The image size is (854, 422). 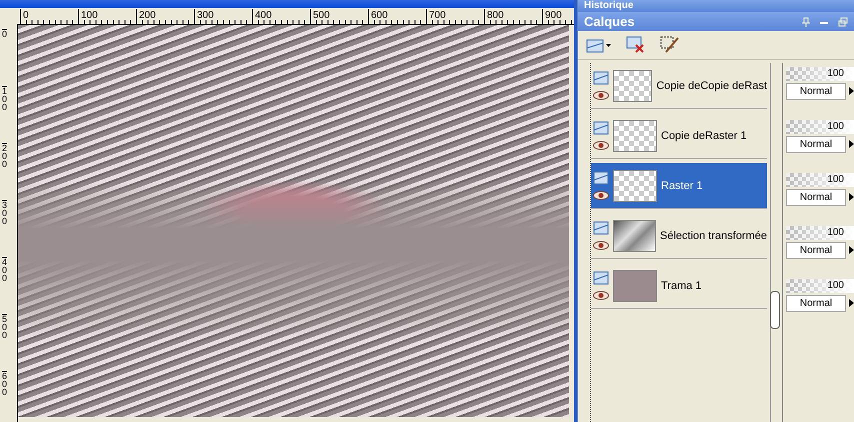 I want to click on layer-row: Raster 1, so click(x=679, y=186).